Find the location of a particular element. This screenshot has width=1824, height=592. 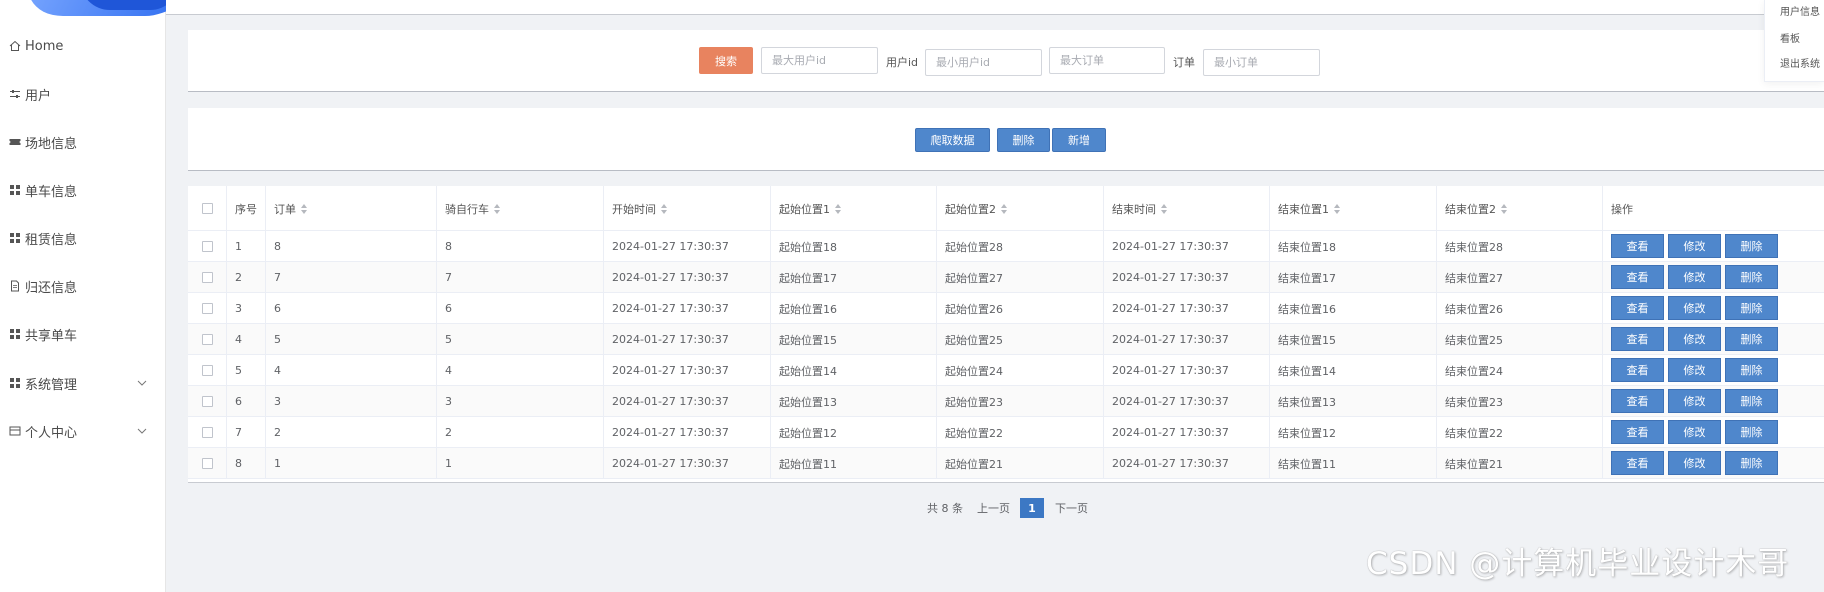

cell-end-pos2: 结束位置23 is located at coordinates (1520, 401).